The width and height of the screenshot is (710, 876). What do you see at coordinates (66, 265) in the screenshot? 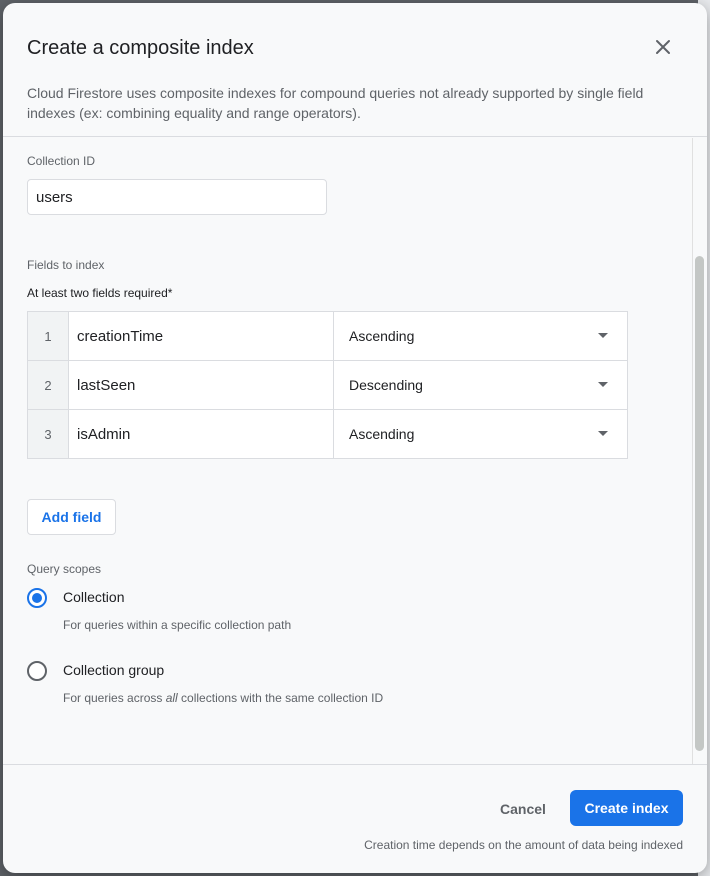
I see `fields-to-index-label: Fields to index` at bounding box center [66, 265].